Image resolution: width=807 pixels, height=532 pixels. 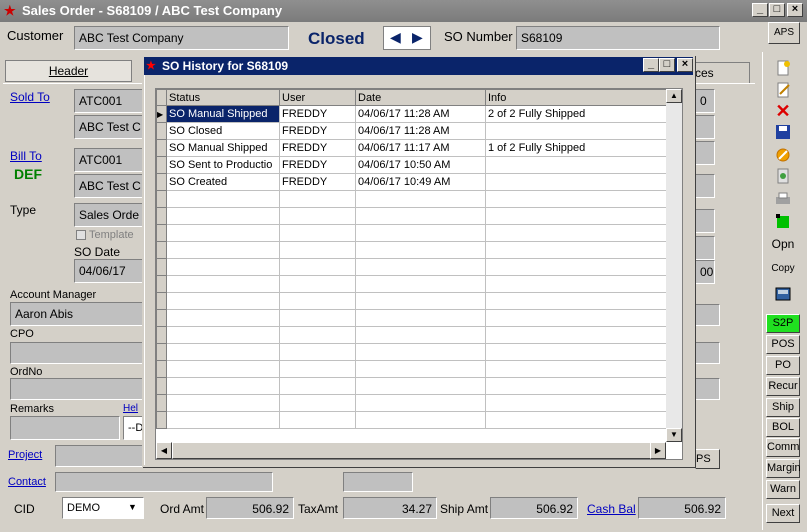 I want to click on cancel-icon, so click(x=783, y=155).